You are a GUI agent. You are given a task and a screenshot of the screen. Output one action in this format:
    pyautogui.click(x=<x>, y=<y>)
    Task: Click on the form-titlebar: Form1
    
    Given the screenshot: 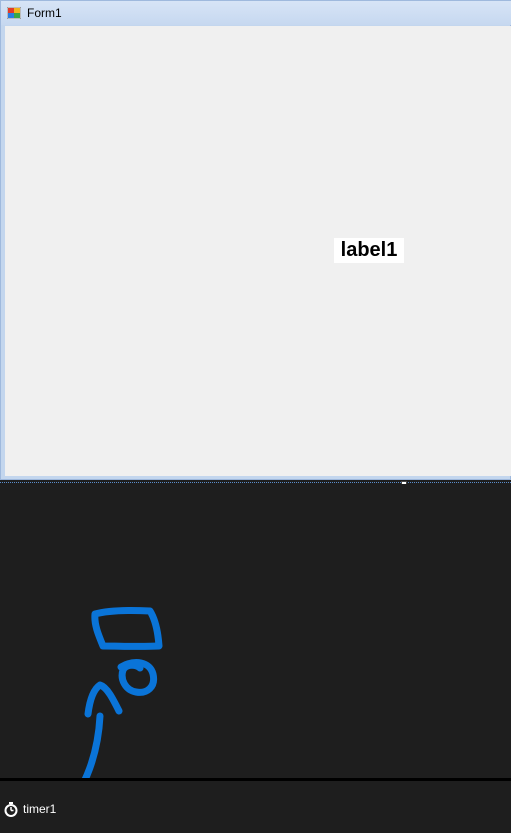 What is the action you would take?
    pyautogui.click(x=256, y=13)
    